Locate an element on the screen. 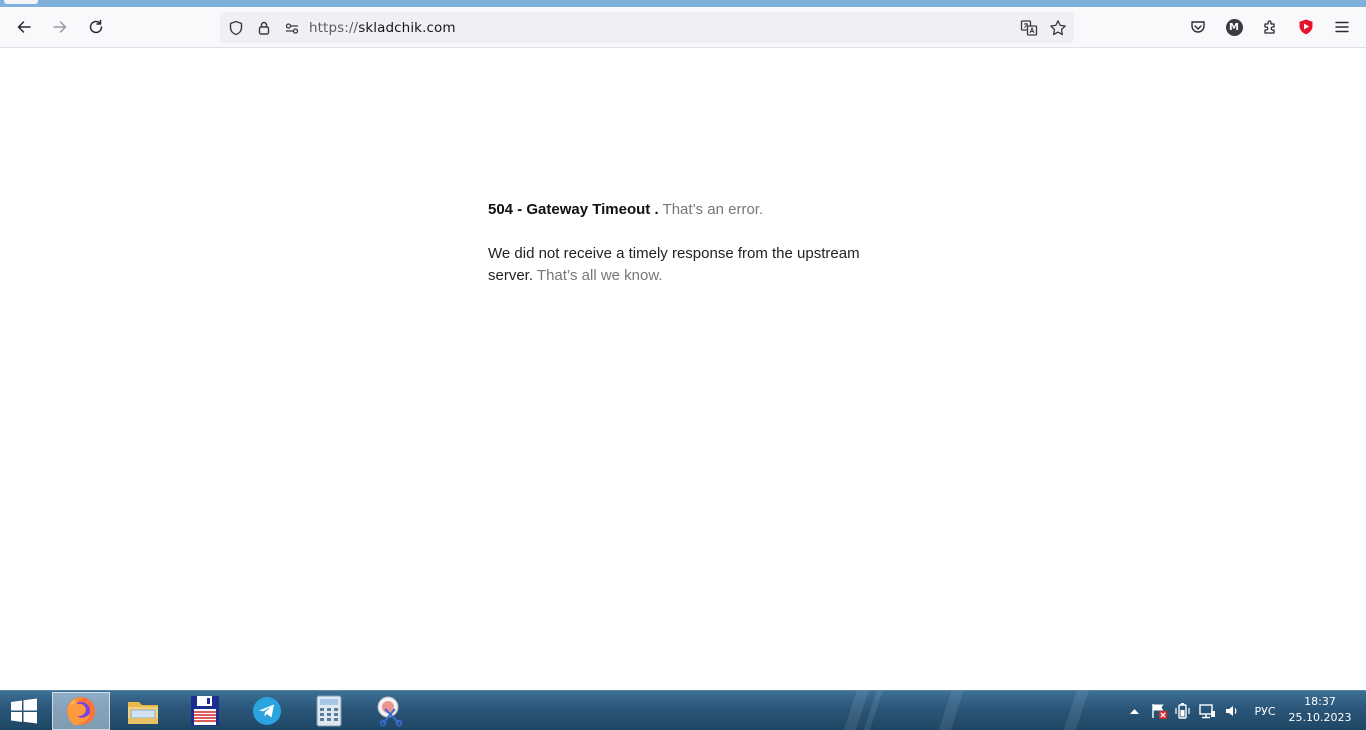 The height and width of the screenshot is (730, 1366). puzzle-piece-icon is located at coordinates (1269, 26).